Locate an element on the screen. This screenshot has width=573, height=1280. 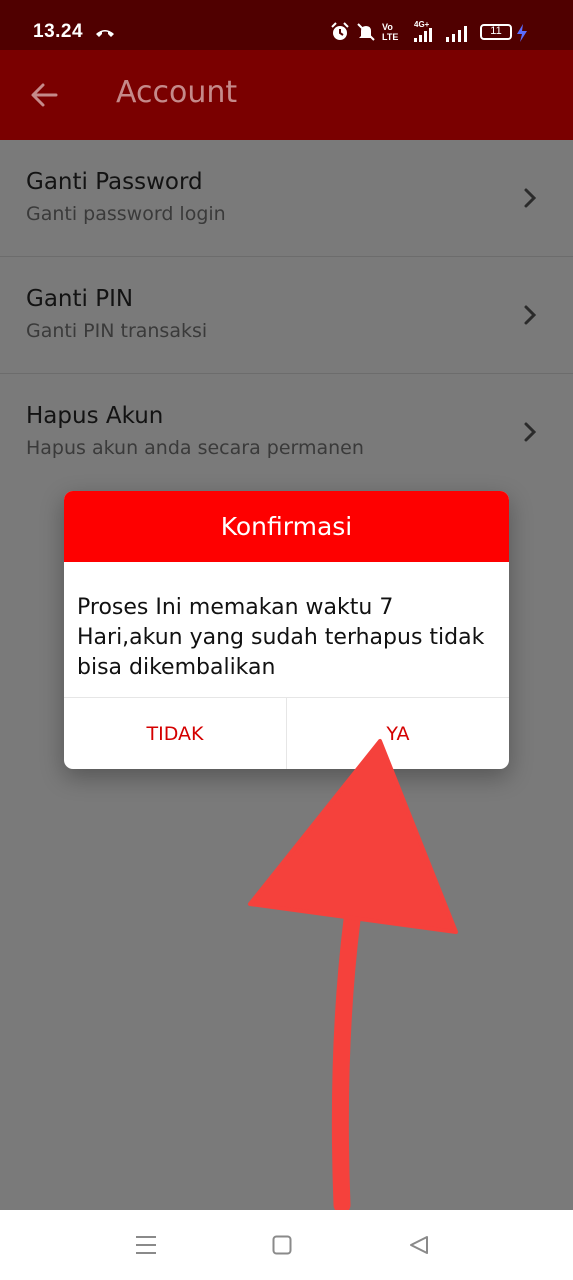
menu-icon is located at coordinates (146, 1245).